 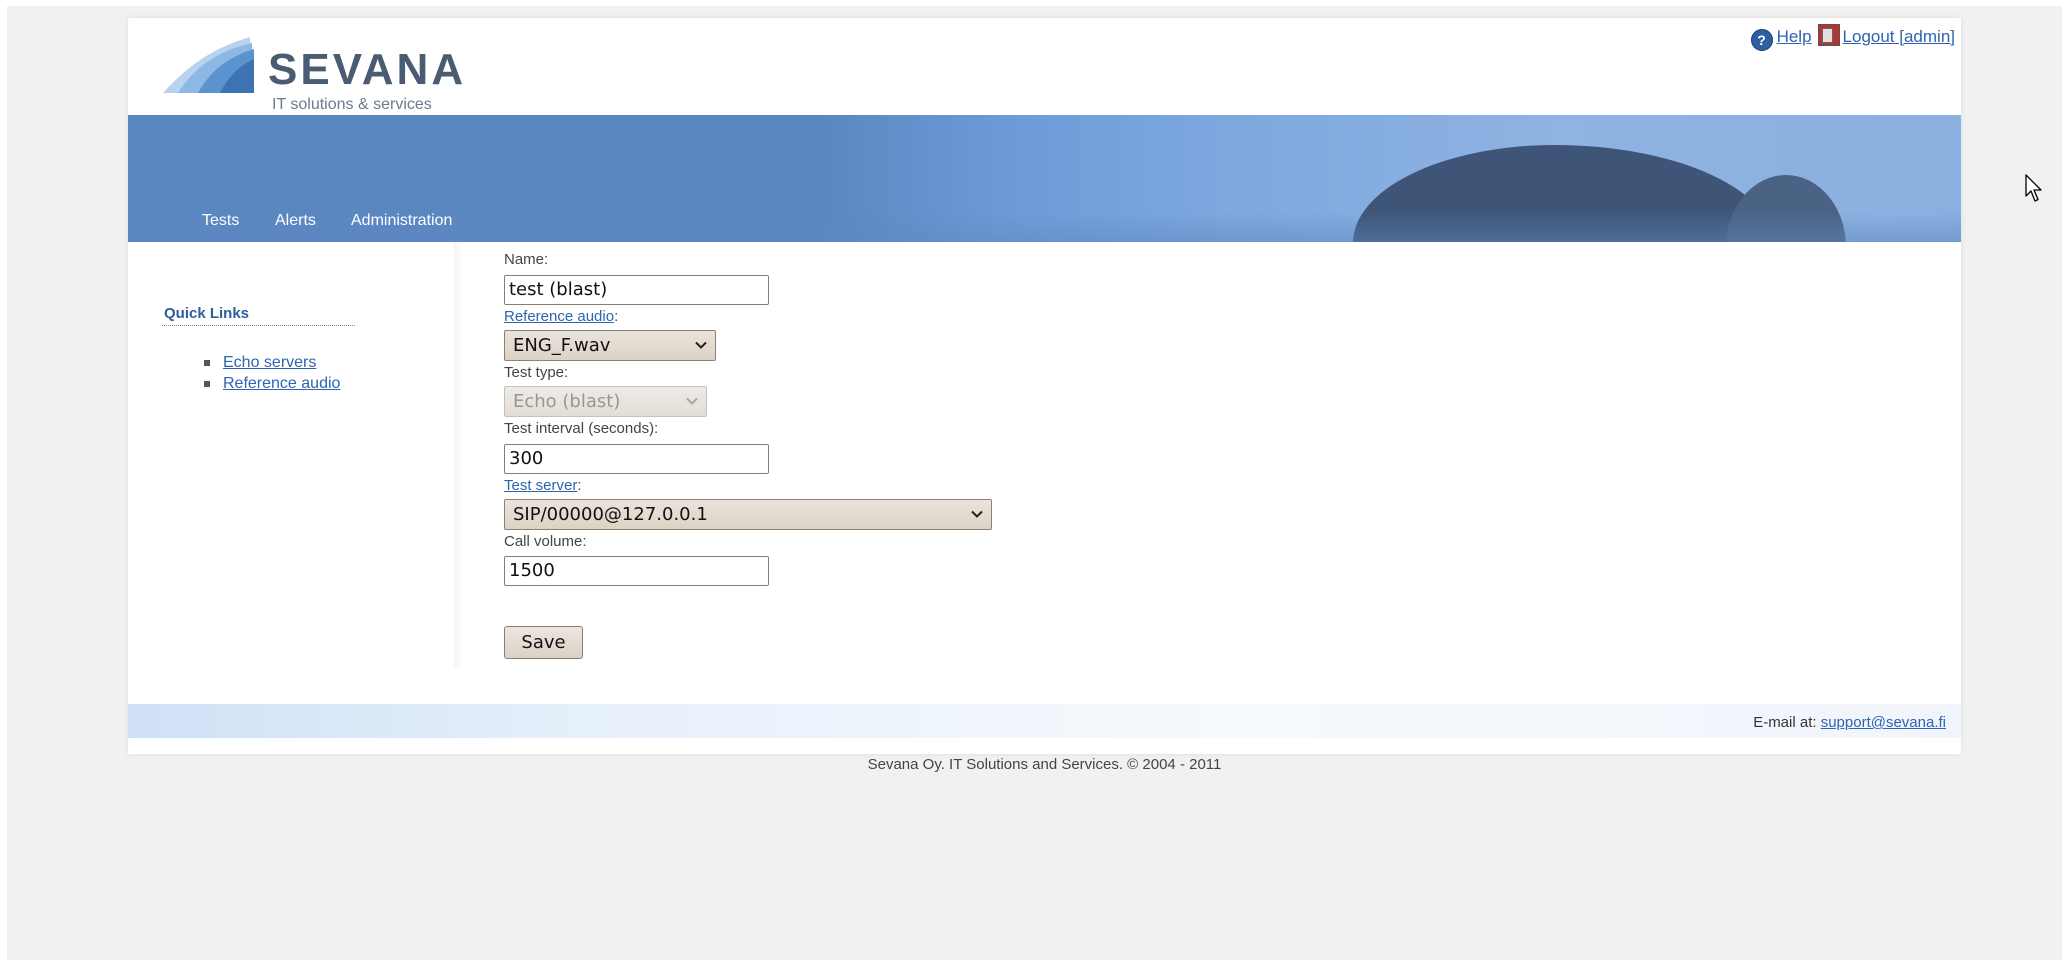 I want to click on name-input: test (blast), so click(x=636, y=290).